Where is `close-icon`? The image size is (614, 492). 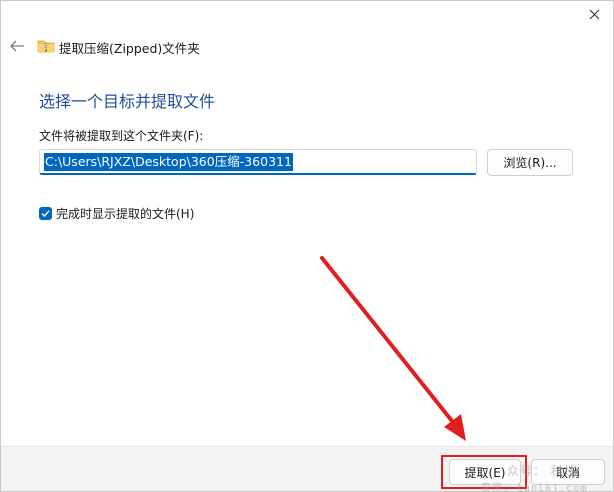 close-icon is located at coordinates (594, 14).